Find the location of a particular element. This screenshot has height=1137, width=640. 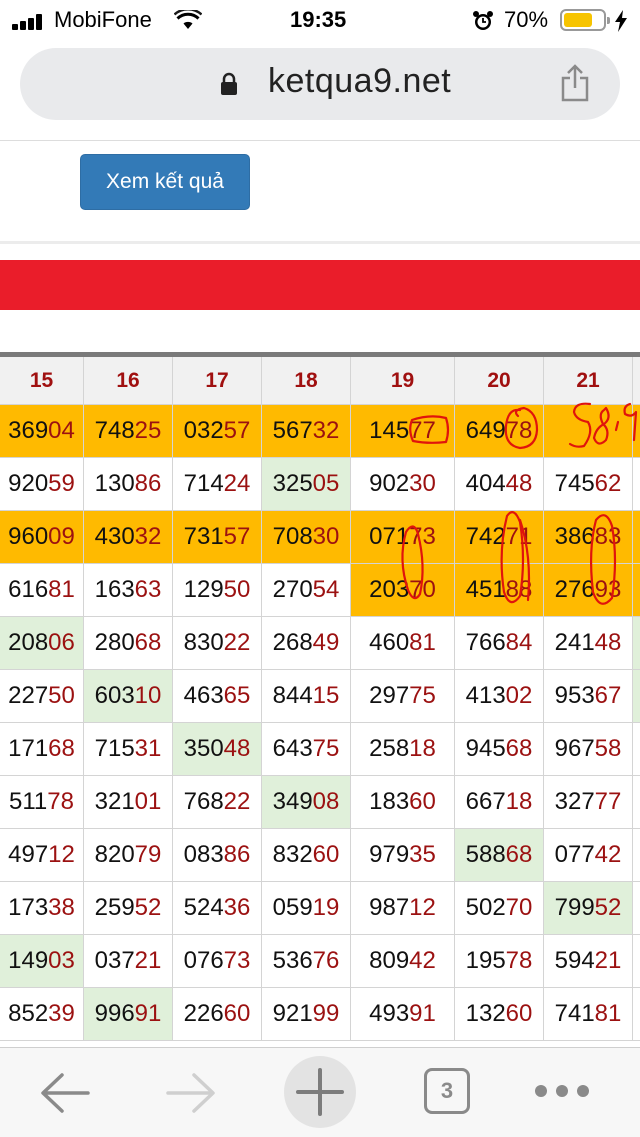

table-cell: 98712 is located at coordinates (403, 908).